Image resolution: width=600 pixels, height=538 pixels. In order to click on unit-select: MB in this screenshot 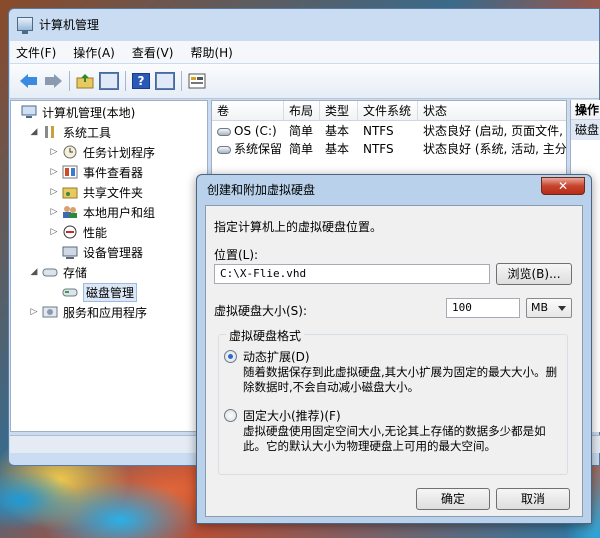, I will do `click(549, 308)`.